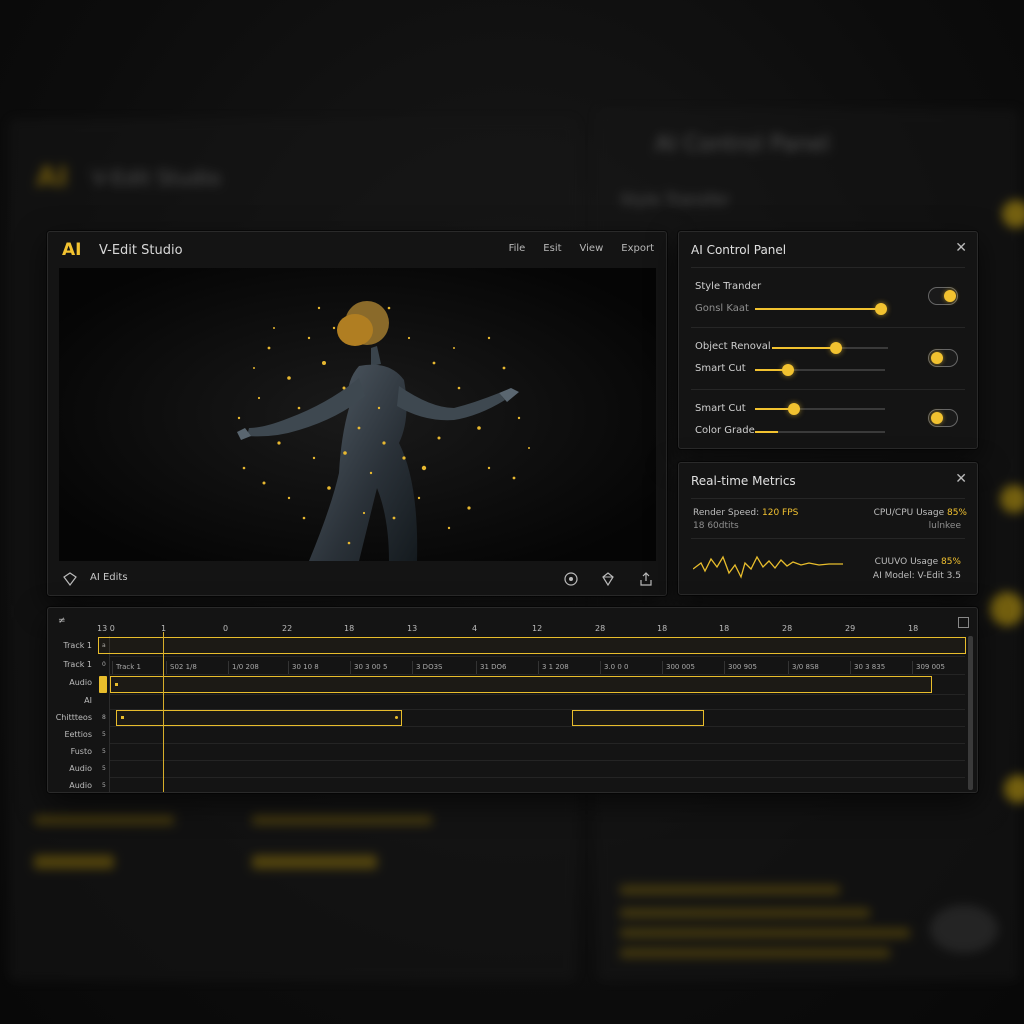 This screenshot has height=1024, width=1024. Describe the element at coordinates (820, 432) in the screenshot. I see `color-grade-slider` at that location.